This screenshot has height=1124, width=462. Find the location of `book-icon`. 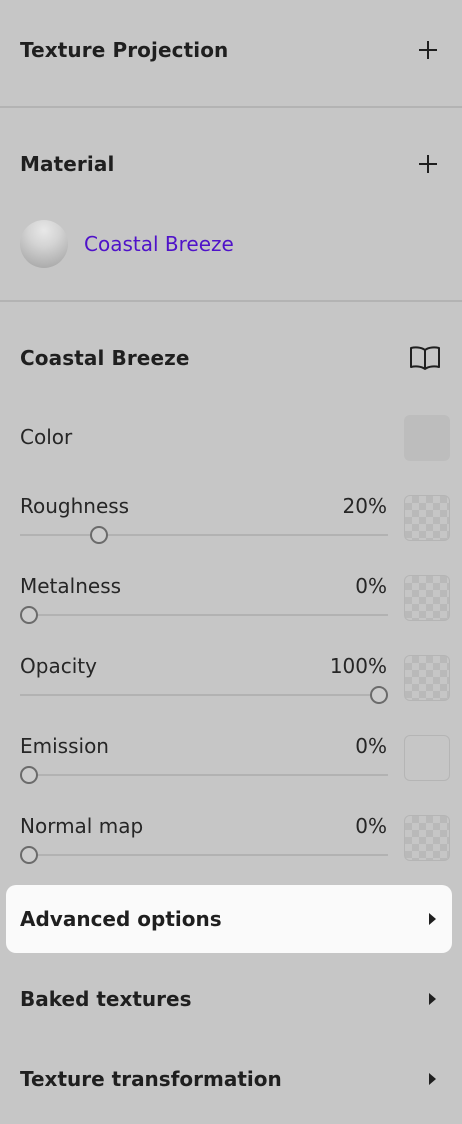

book-icon is located at coordinates (425, 358).